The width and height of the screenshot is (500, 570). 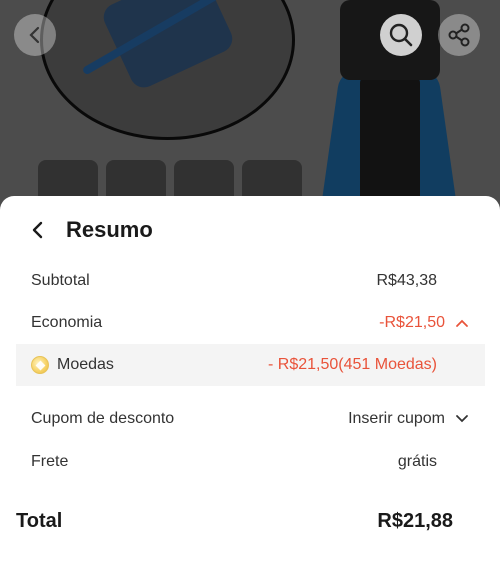 What do you see at coordinates (39, 520) in the screenshot?
I see `total-label: Total` at bounding box center [39, 520].